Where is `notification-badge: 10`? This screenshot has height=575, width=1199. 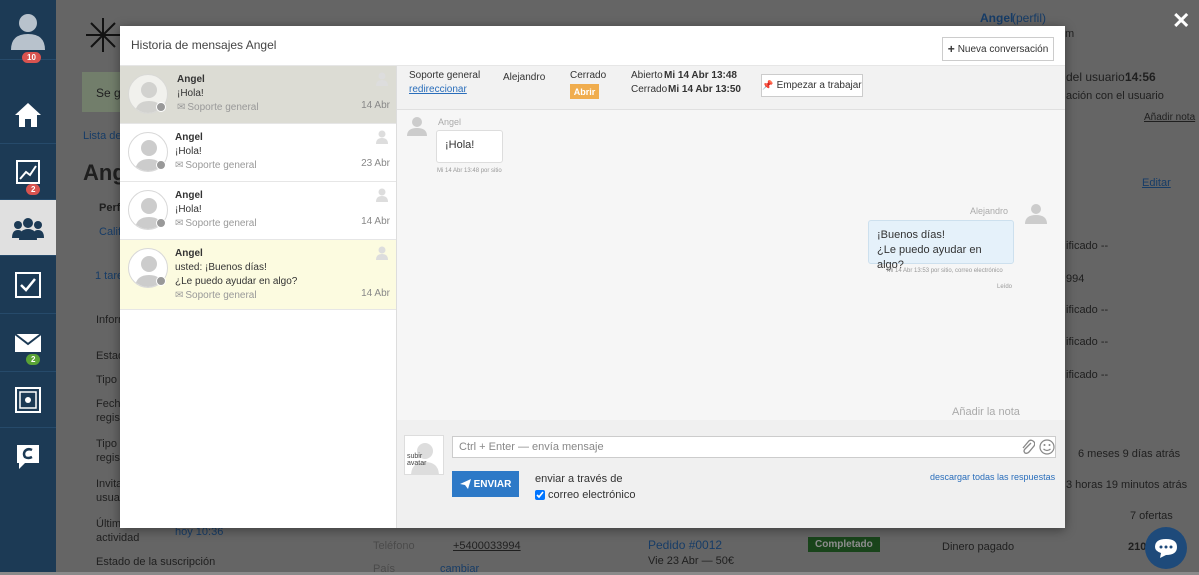 notification-badge: 10 is located at coordinates (31, 57).